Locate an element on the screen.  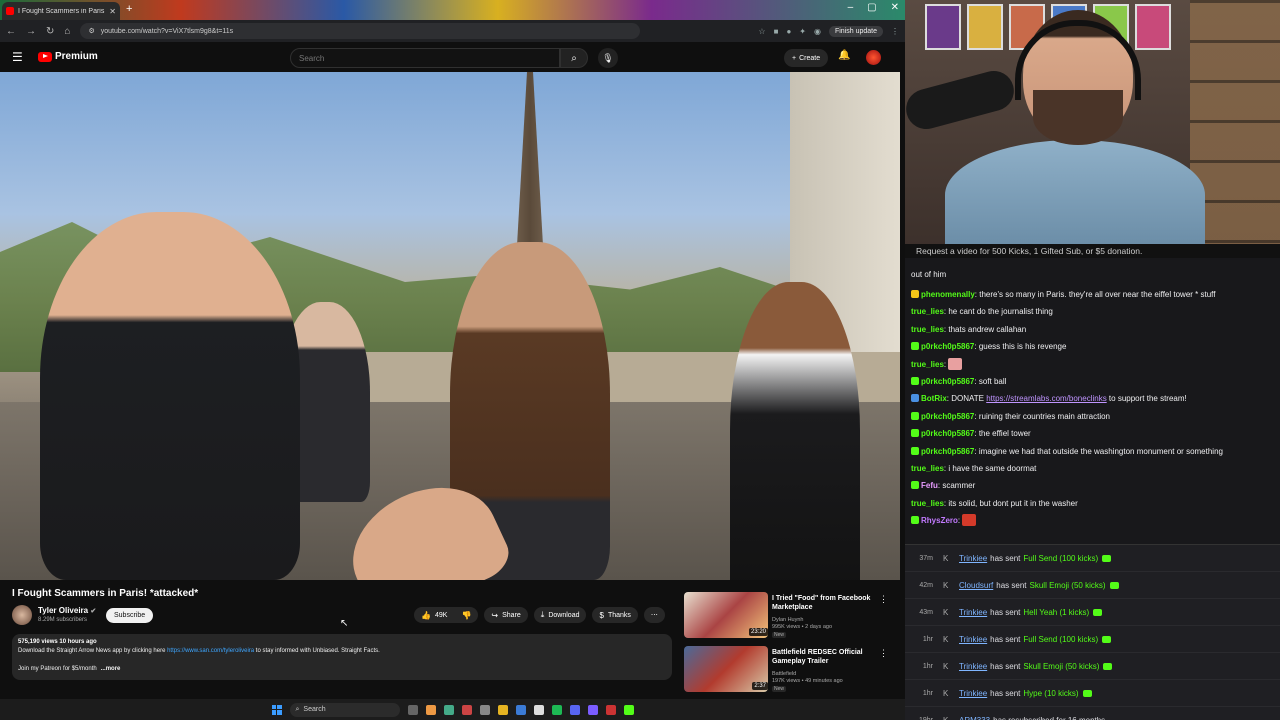
account-avatar is located at coordinates (873, 57).